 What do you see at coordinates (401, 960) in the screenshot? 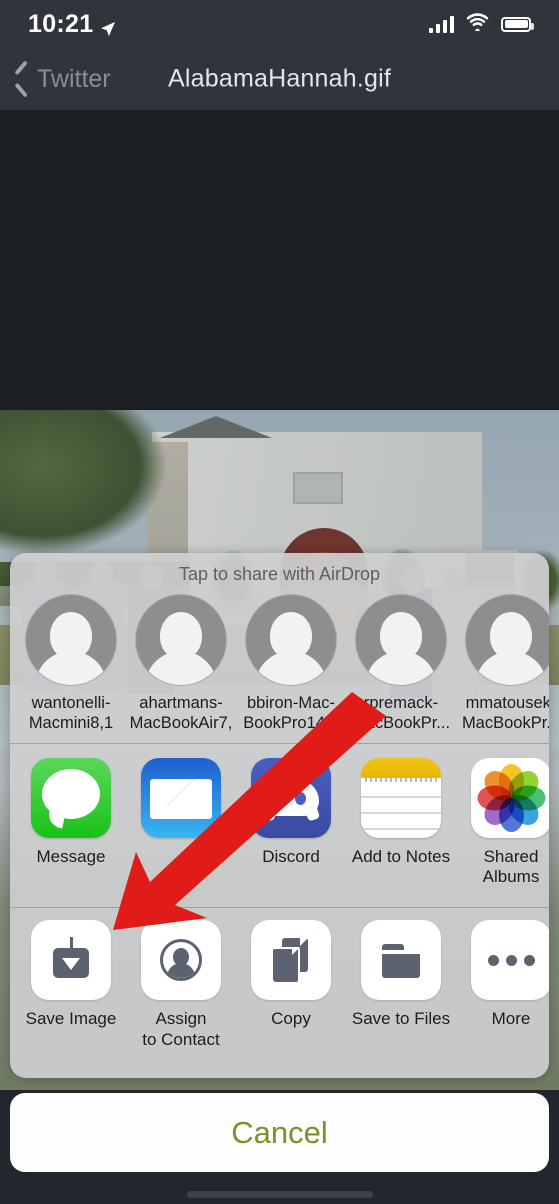
I see `folder-icon` at bounding box center [401, 960].